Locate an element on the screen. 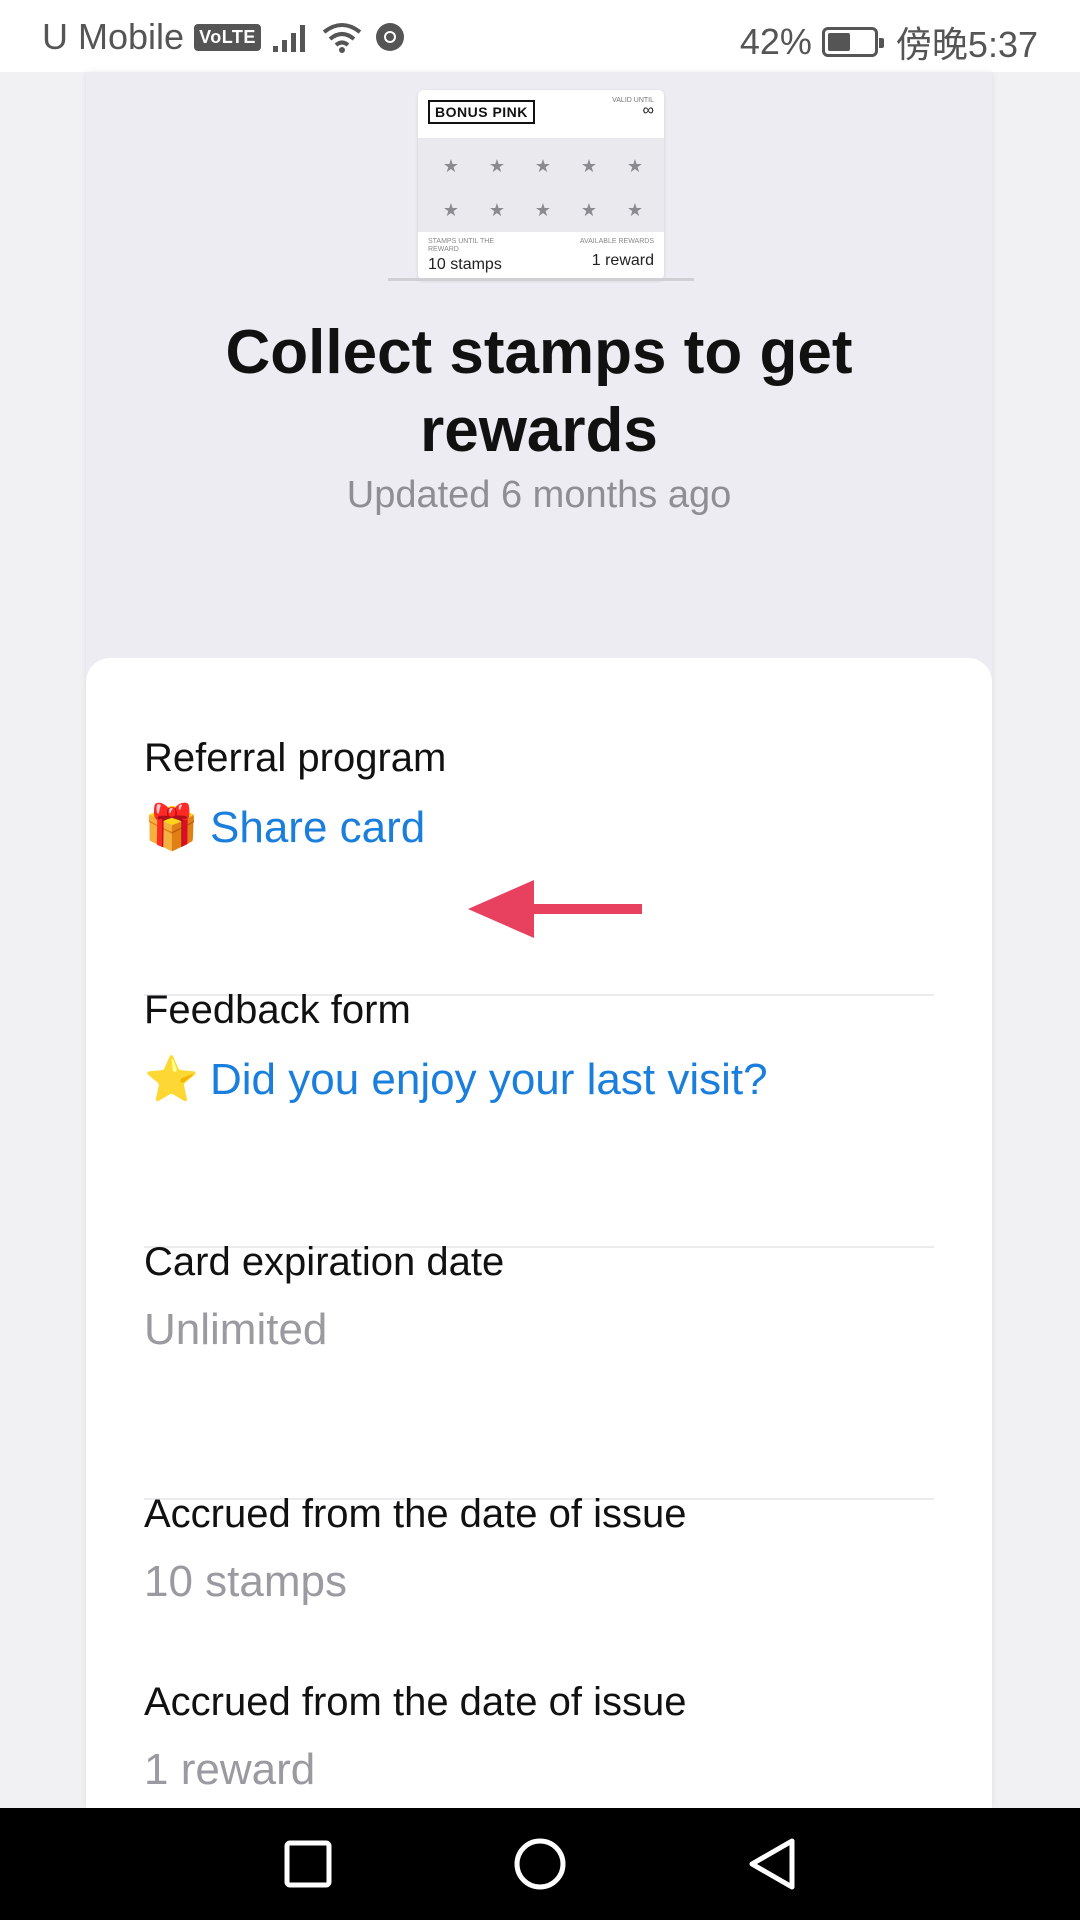 This screenshot has width=1080, height=1920. available-rewards-label: AVAILABLE REWARDS is located at coordinates (616, 241).